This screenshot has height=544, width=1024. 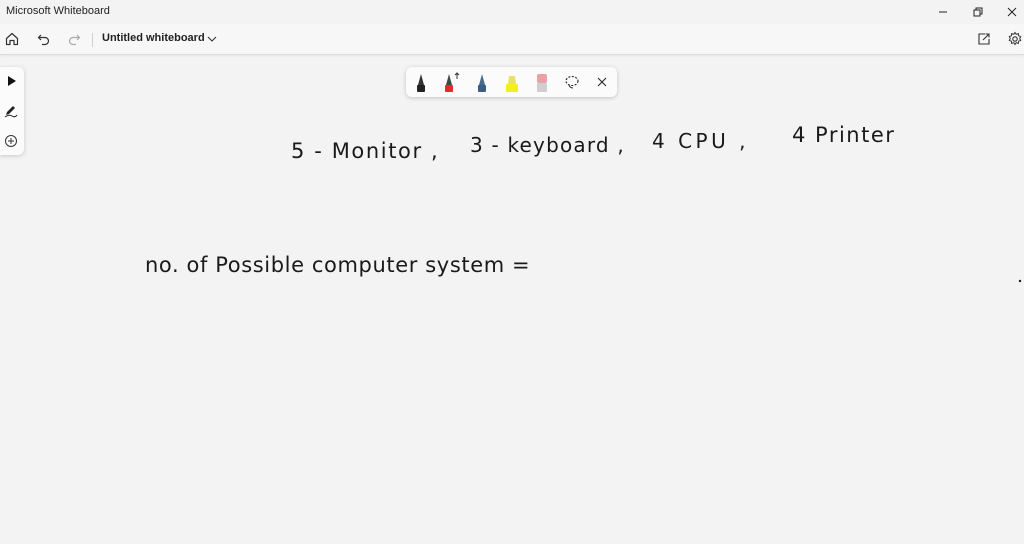 I want to click on ink-question: no. of Possible computer system =, so click(x=337, y=265).